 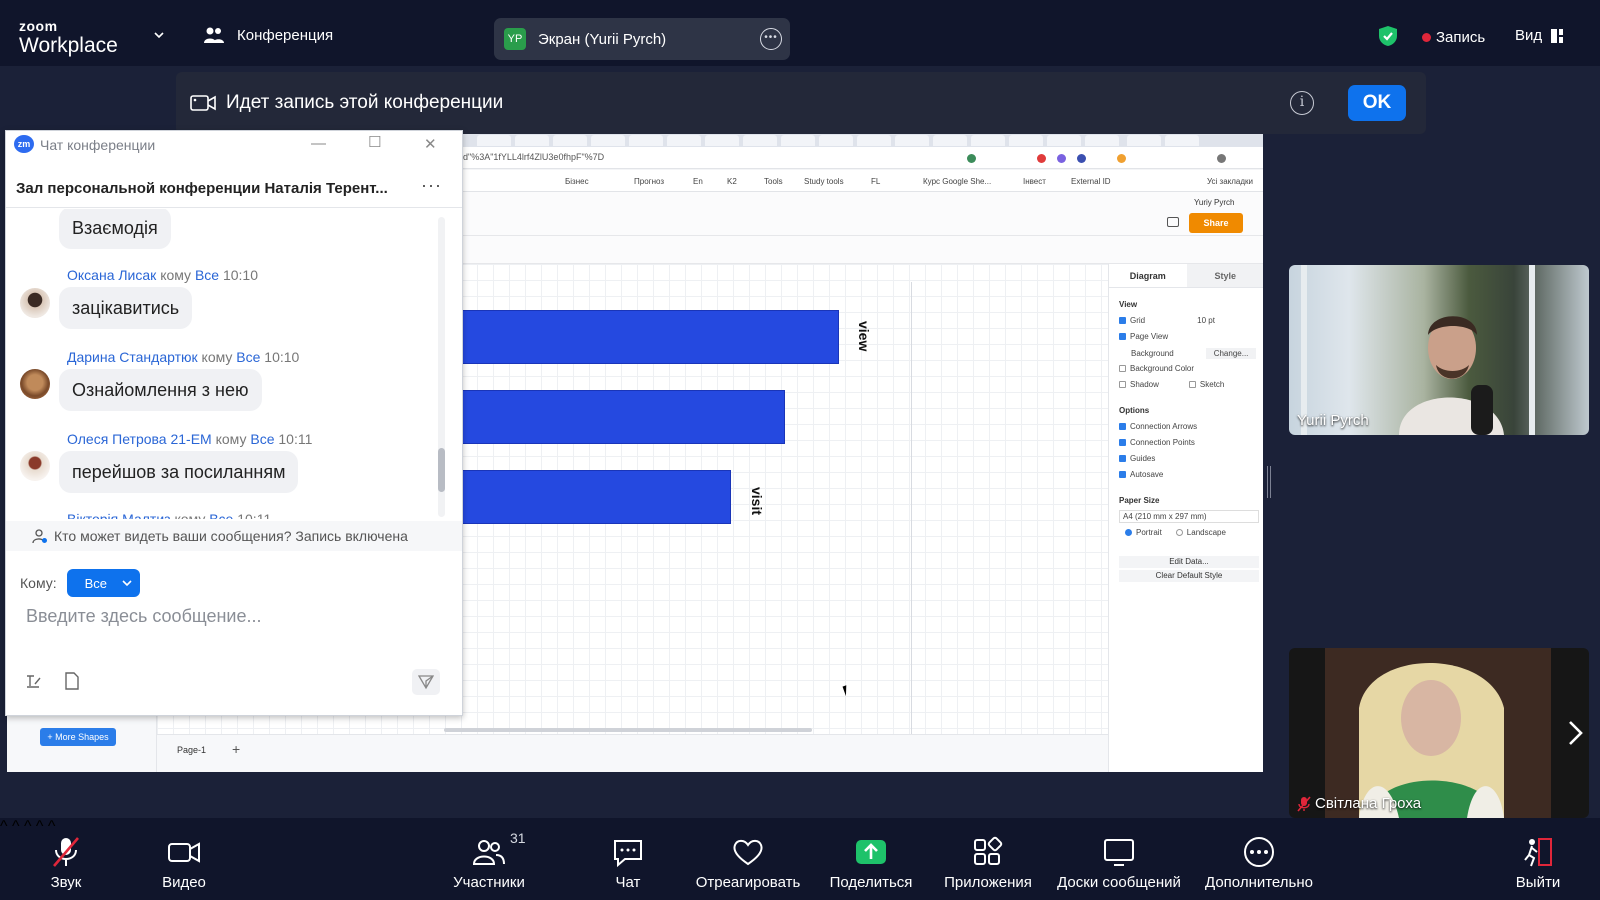 What do you see at coordinates (431, 185) in the screenshot?
I see `chat-more-button: ···` at bounding box center [431, 185].